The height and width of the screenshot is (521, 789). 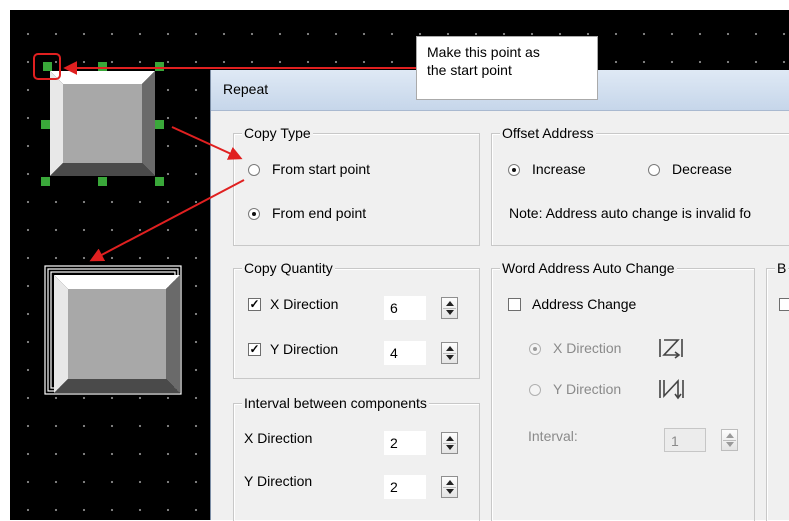 I want to click on interval-y-input: 2, so click(x=405, y=487).